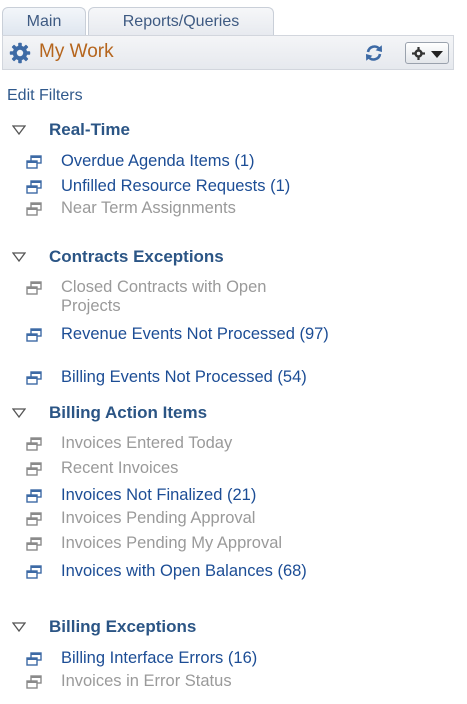 The width and height of the screenshot is (467, 704). Describe the element at coordinates (184, 377) in the screenshot. I see `list-item-label: Billing Events Not Processed (54)` at that location.